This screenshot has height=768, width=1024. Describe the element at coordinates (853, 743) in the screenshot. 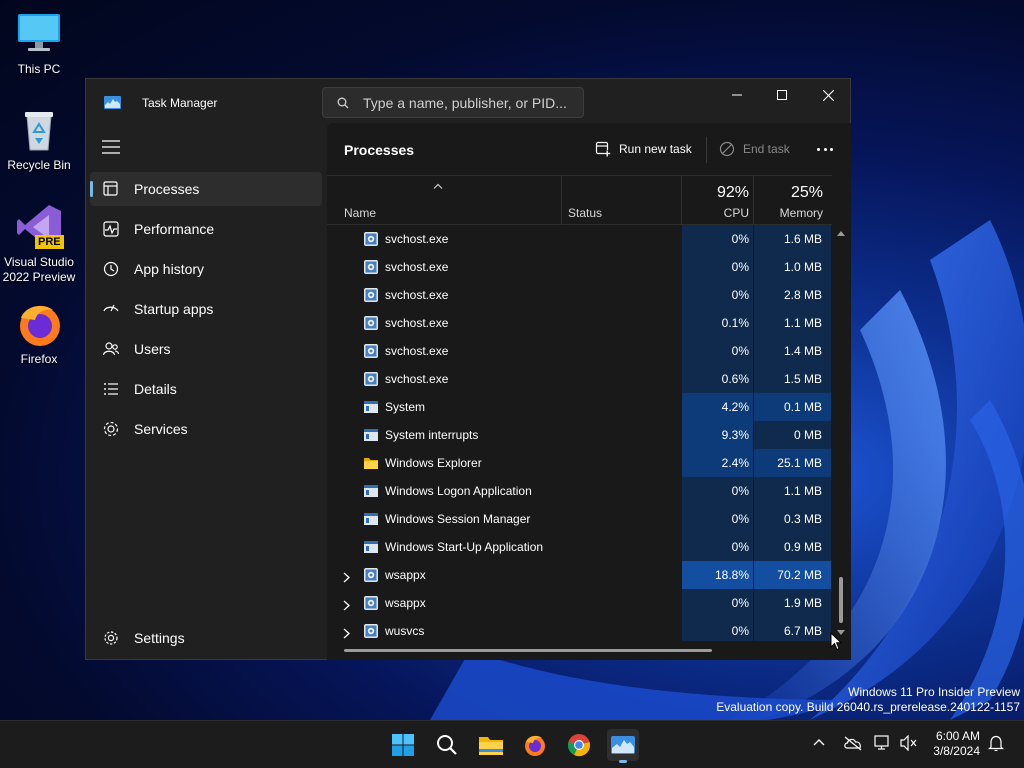

I see `onedrive-offline-icon` at that location.